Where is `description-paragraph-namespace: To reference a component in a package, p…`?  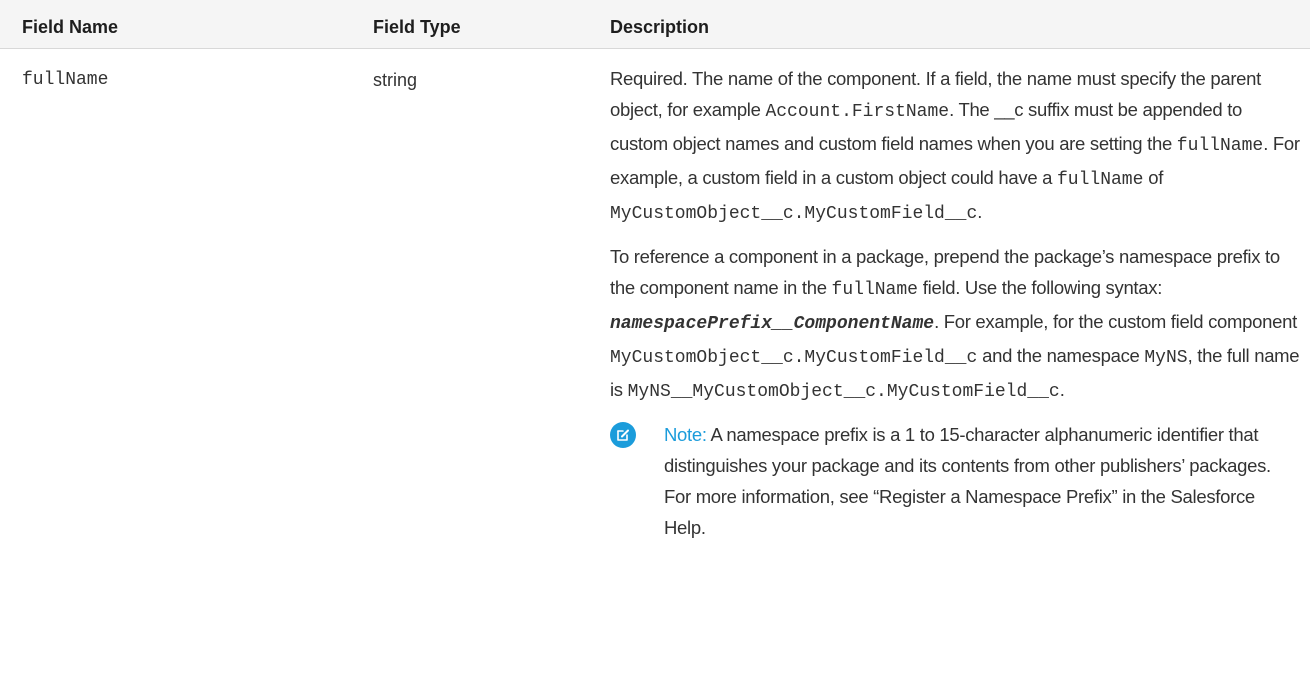 description-paragraph-namespace: To reference a component in a package, p… is located at coordinates (955, 324).